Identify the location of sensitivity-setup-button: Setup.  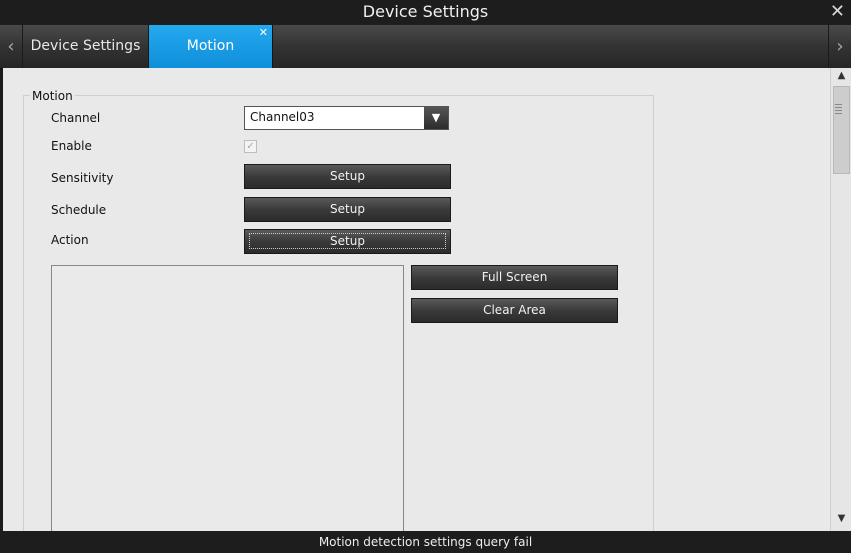
(347, 176).